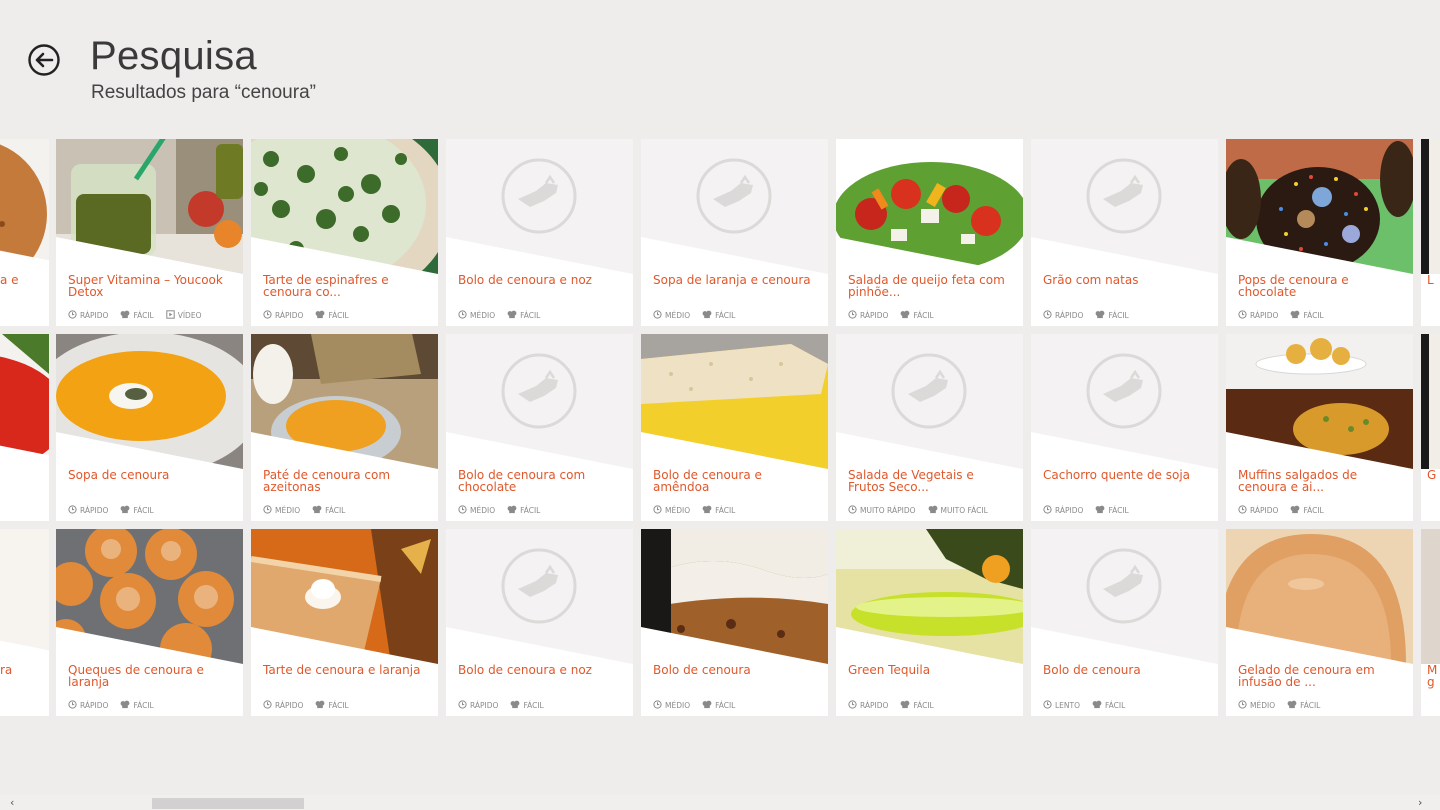 This screenshot has width=1440, height=810. Describe the element at coordinates (1430, 232) in the screenshot. I see `partial-recipe-tile: L` at that location.